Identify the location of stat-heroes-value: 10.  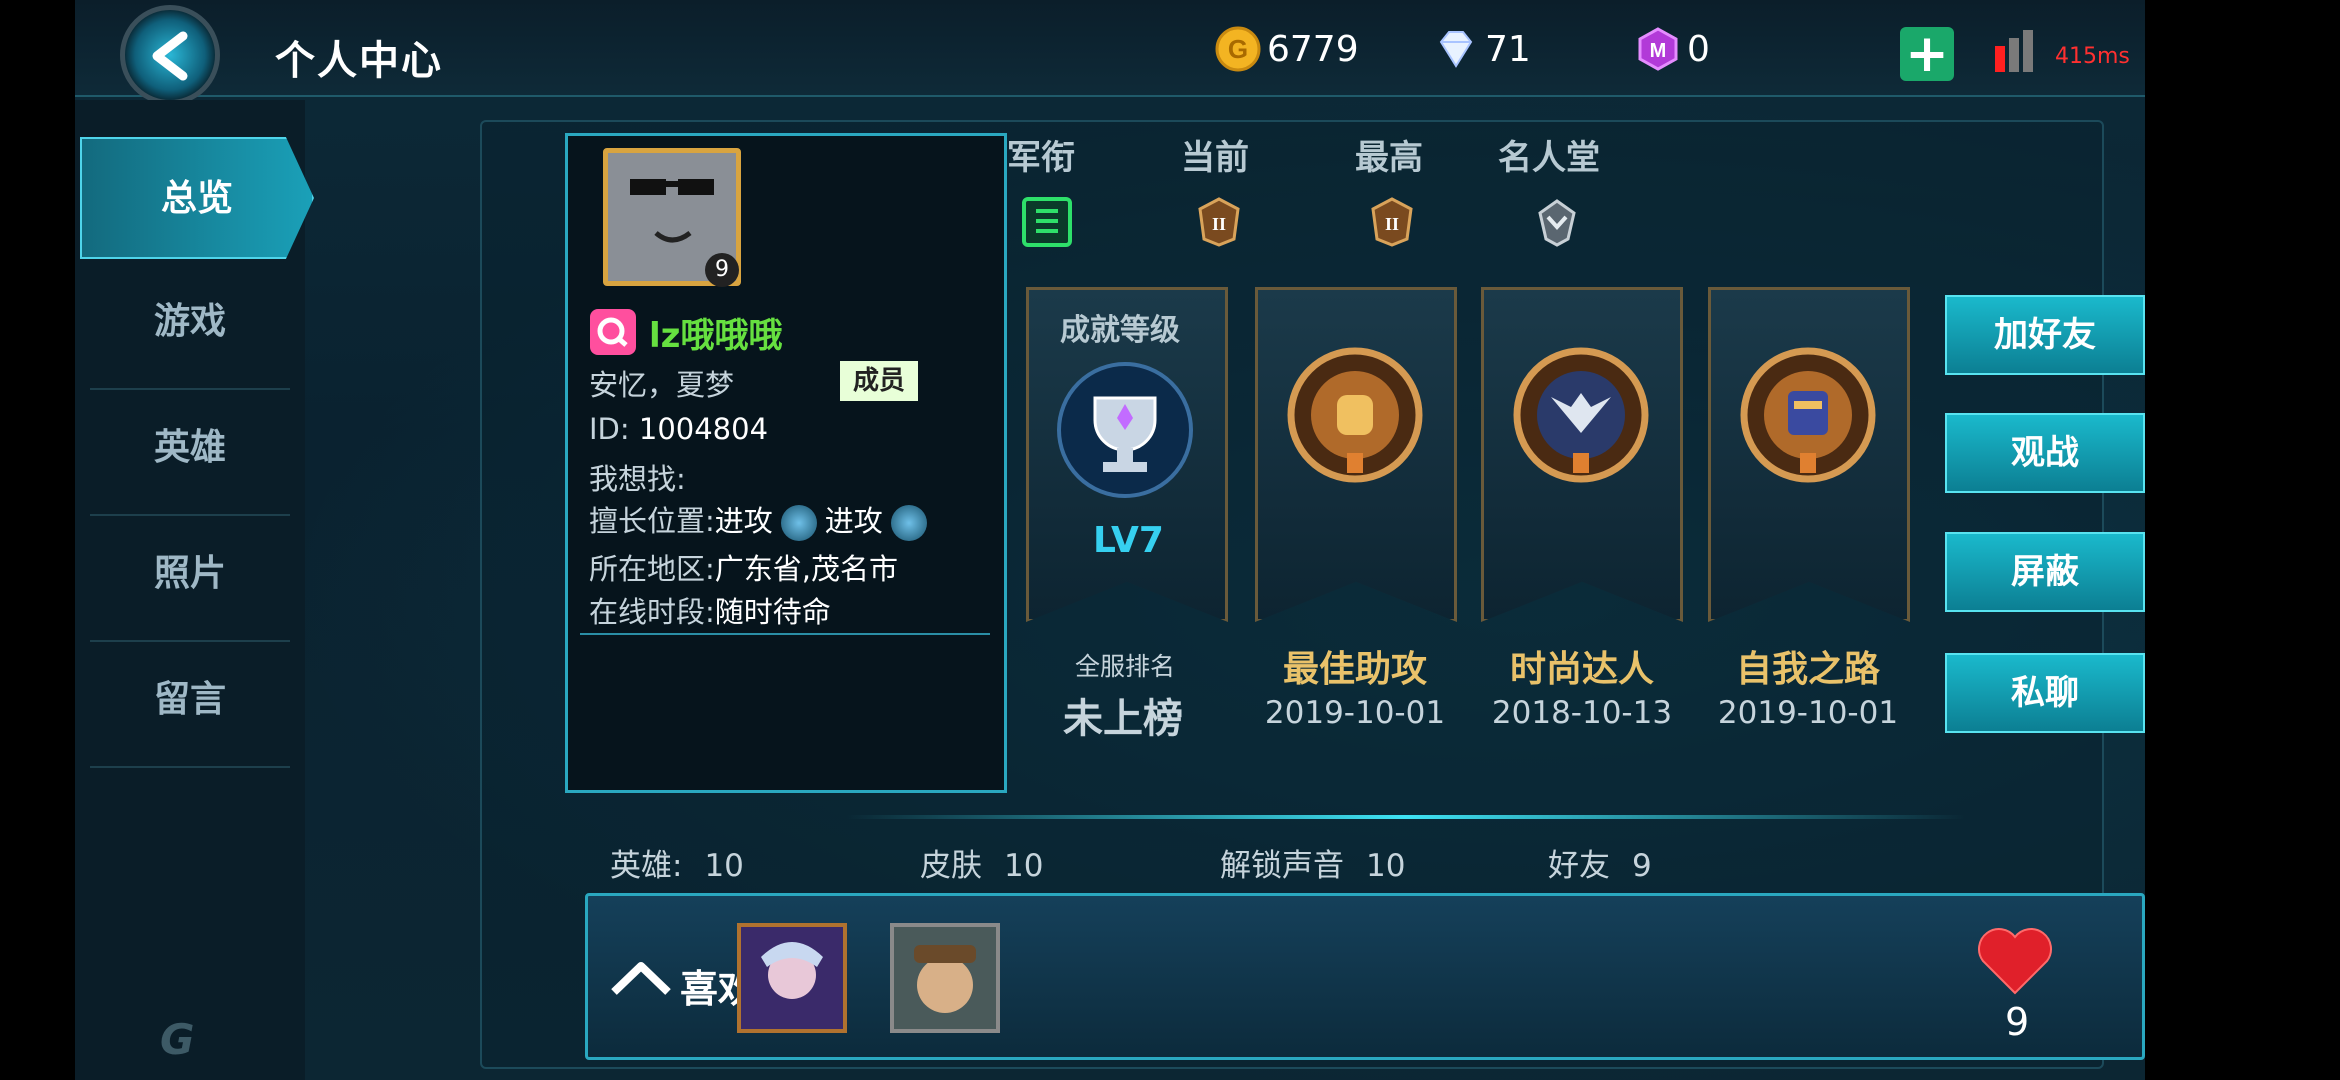
(724, 866).